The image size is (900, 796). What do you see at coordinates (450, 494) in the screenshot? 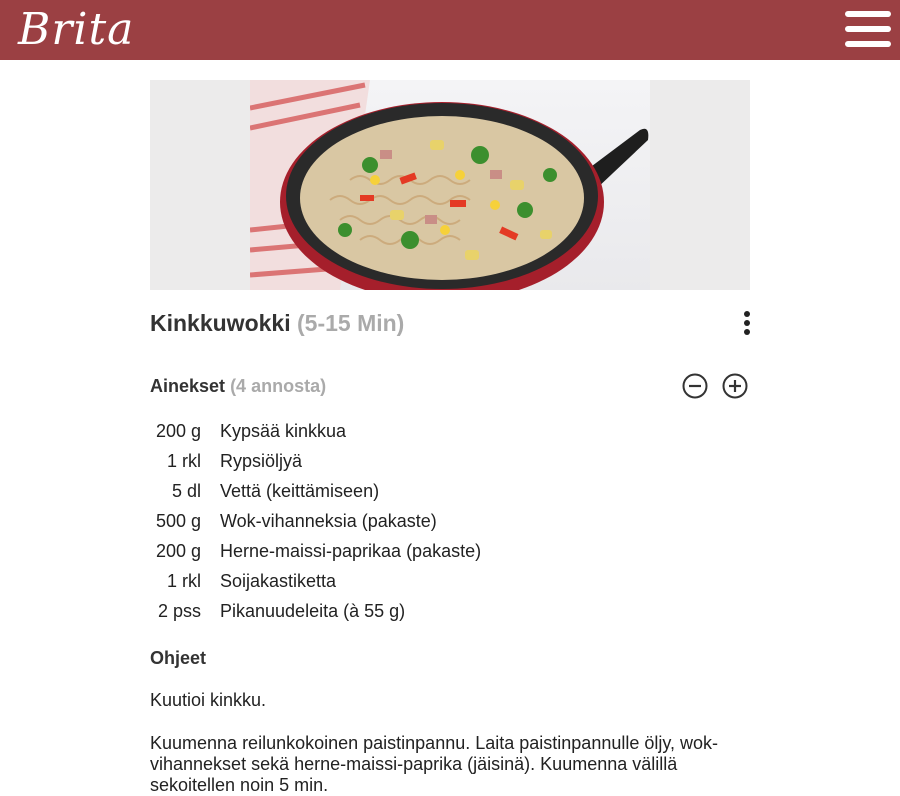
I see `ingredient-row: 5 dl Vettä (keittämiseen)` at bounding box center [450, 494].